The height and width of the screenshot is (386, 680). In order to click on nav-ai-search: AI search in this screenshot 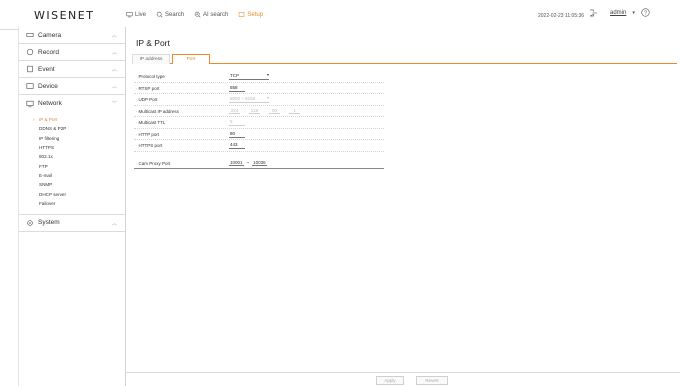, I will do `click(211, 14)`.